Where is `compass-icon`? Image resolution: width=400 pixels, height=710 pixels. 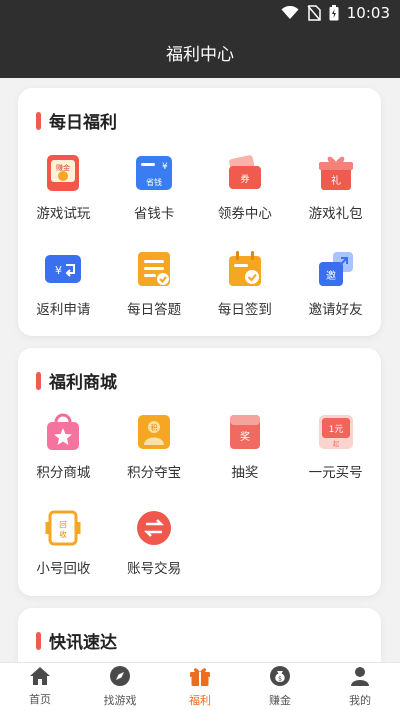
compass-icon is located at coordinates (120, 677).